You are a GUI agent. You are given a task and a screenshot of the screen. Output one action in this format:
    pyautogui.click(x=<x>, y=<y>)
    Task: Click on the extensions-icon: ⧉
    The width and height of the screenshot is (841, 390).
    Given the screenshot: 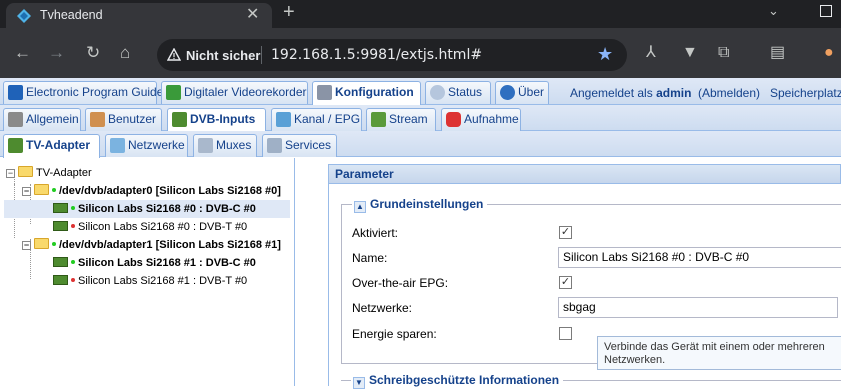 What is the action you would take?
    pyautogui.click(x=723, y=53)
    